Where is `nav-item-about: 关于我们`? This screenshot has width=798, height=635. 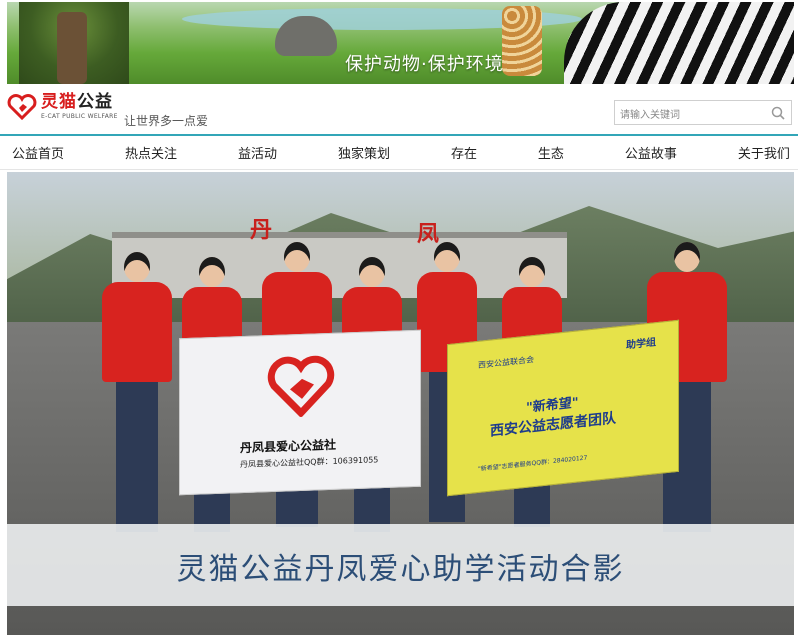 nav-item-about: 关于我们 is located at coordinates (764, 152).